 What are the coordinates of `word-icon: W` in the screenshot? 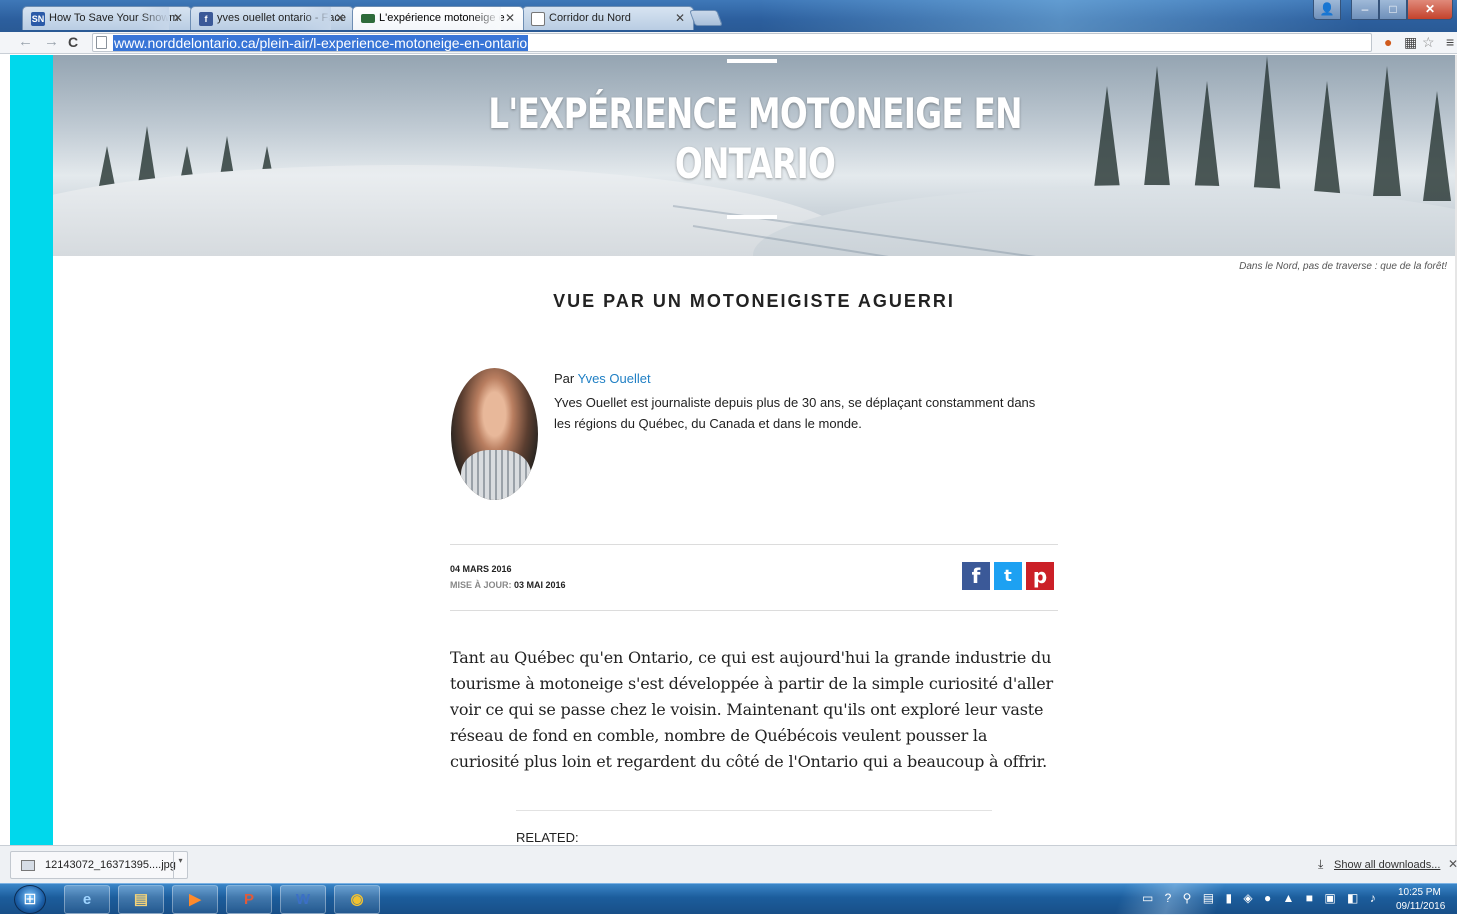 It's located at (303, 899).